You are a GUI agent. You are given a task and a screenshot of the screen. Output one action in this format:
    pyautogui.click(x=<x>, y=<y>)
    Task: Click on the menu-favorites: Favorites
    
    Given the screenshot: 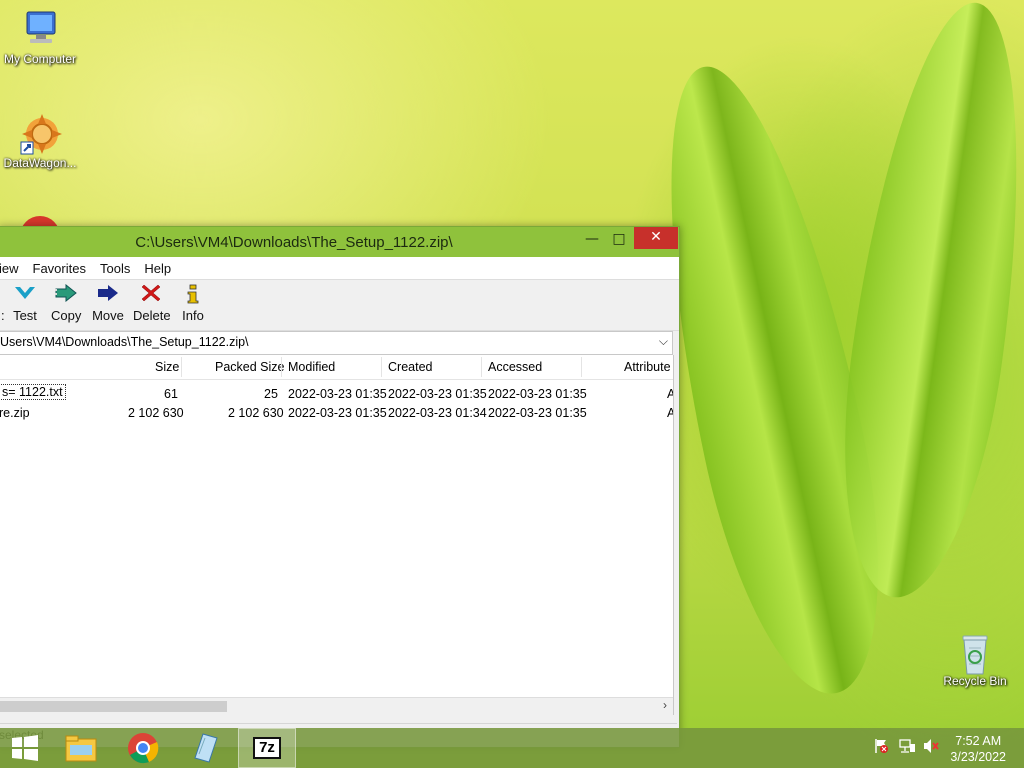 What is the action you would take?
    pyautogui.click(x=59, y=268)
    